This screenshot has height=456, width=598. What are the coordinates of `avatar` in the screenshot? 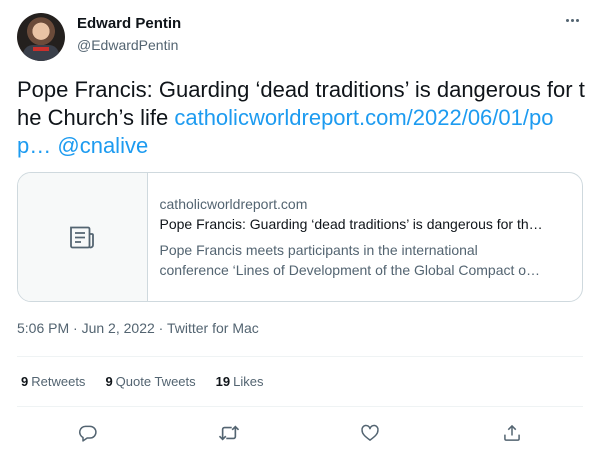 It's located at (41, 37).